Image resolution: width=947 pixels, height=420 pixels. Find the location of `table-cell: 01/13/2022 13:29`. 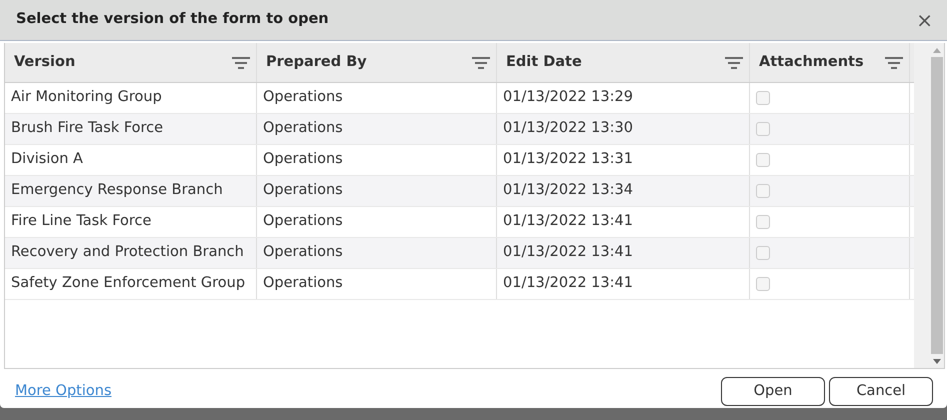

table-cell: 01/13/2022 13:29 is located at coordinates (623, 98).